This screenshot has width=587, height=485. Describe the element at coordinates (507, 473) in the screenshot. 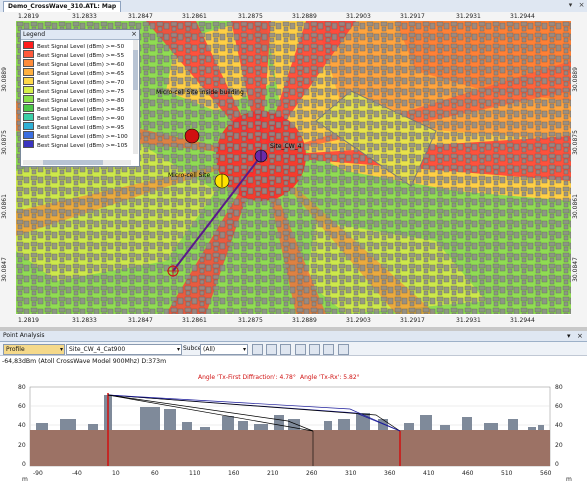

I see `x-tick: 510` at that location.